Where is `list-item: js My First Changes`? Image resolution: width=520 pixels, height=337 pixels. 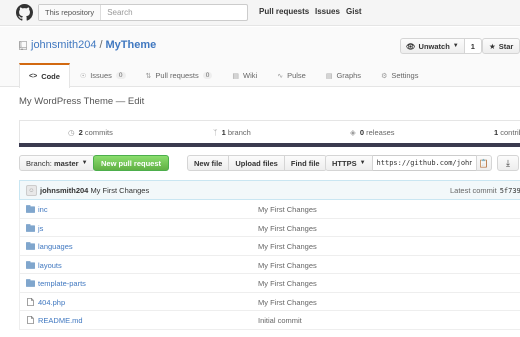
list-item: js My First Changes is located at coordinates (269, 227).